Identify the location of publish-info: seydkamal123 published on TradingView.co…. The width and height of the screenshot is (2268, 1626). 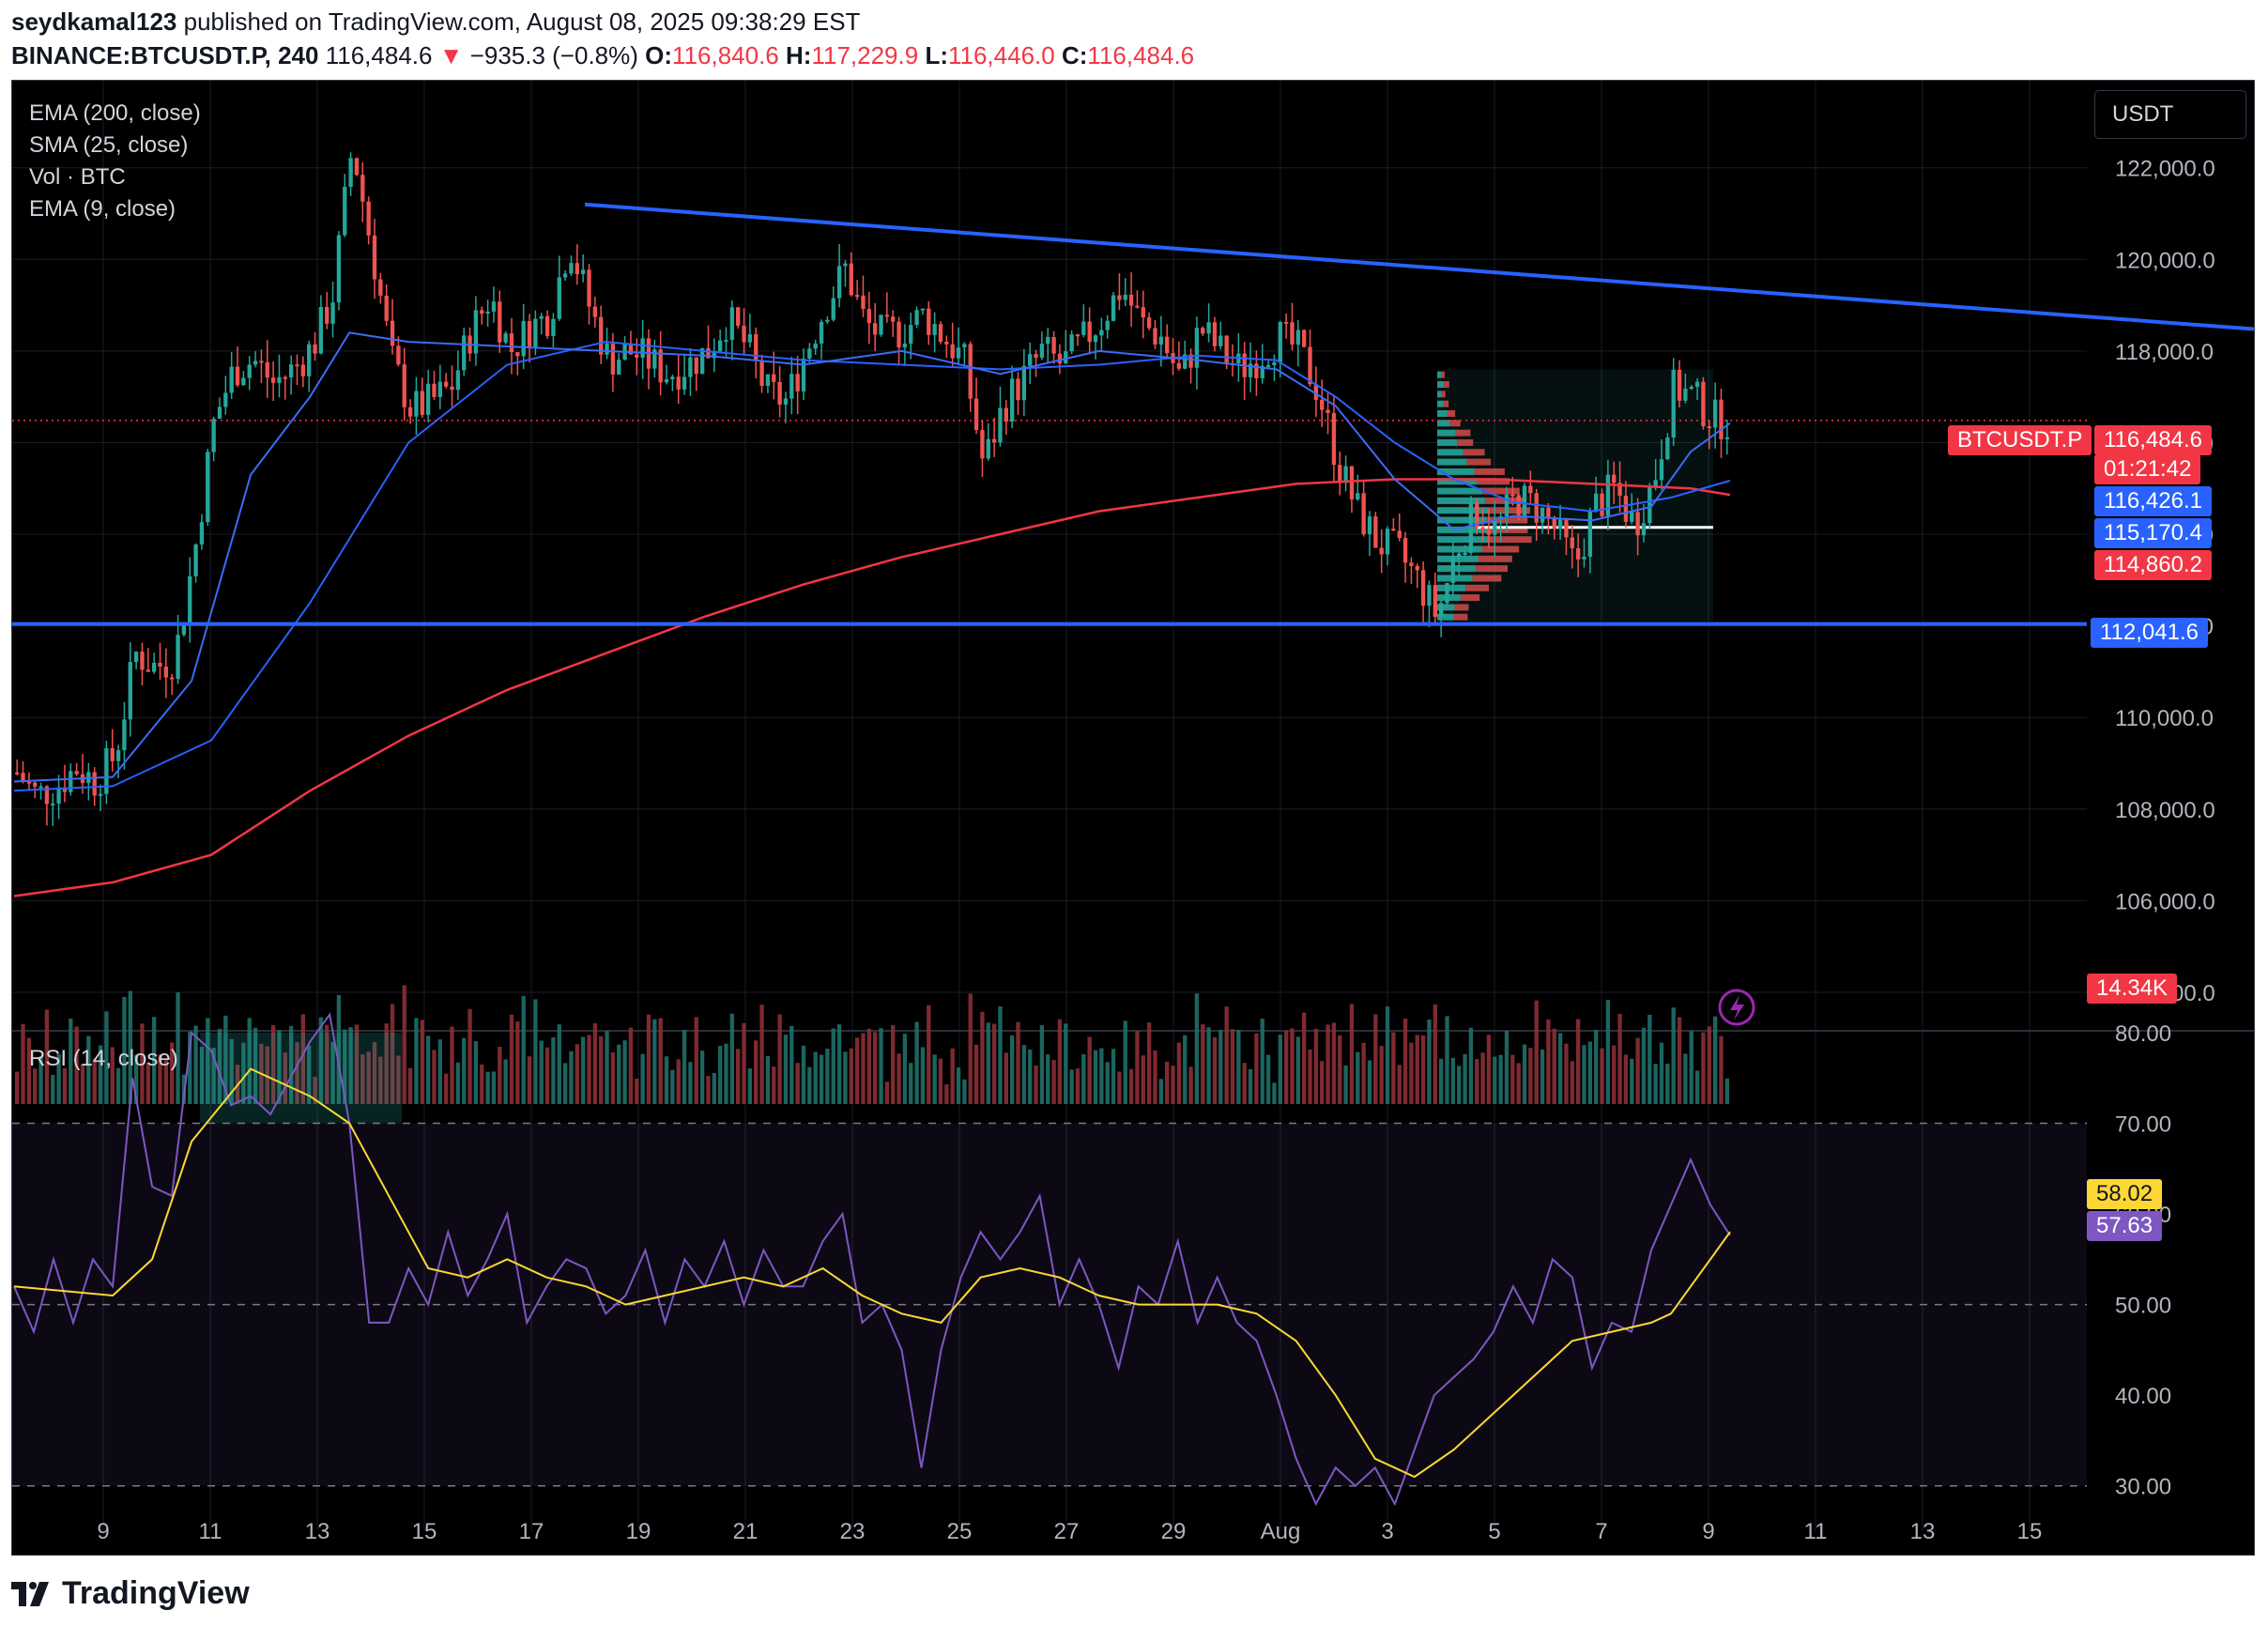
(435, 23).